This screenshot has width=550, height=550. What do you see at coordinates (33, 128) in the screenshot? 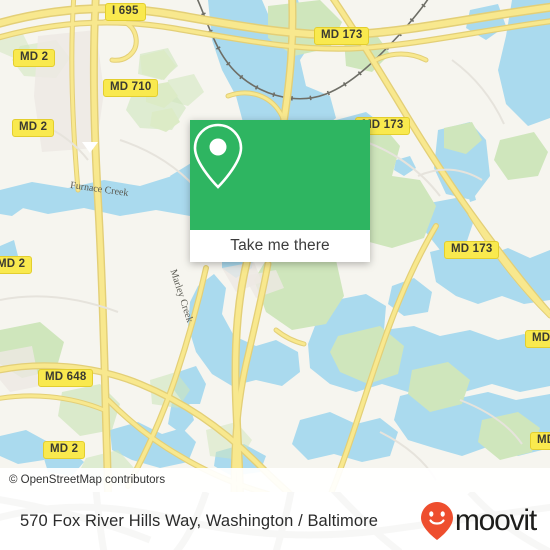
I see `road-shield-md2-w: MD 2` at bounding box center [33, 128].